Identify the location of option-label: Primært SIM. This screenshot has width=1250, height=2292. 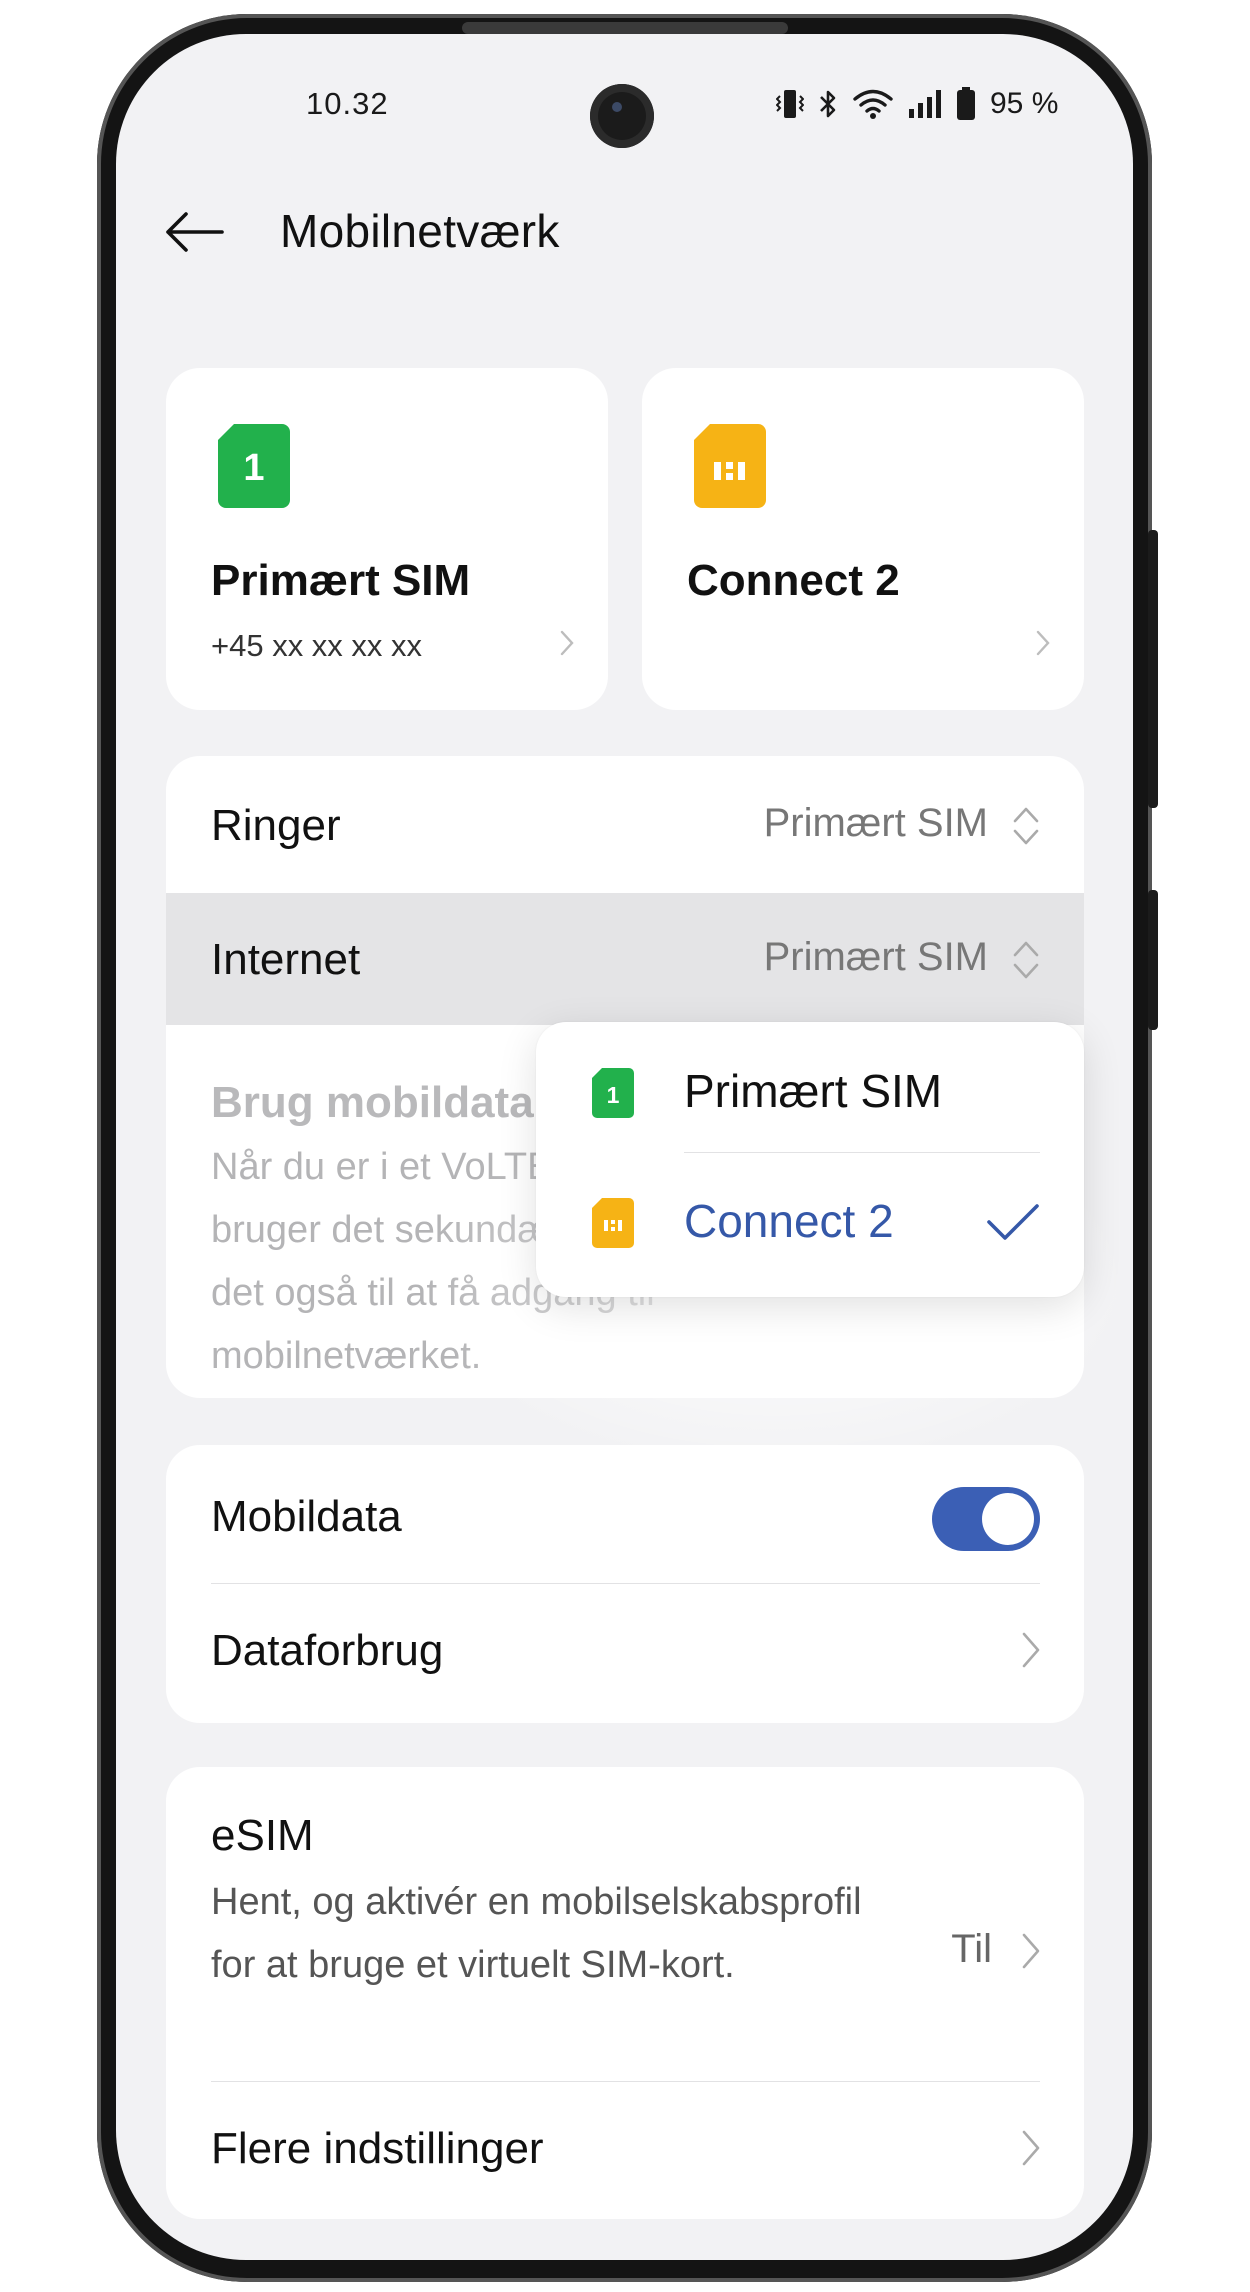
(813, 1091).